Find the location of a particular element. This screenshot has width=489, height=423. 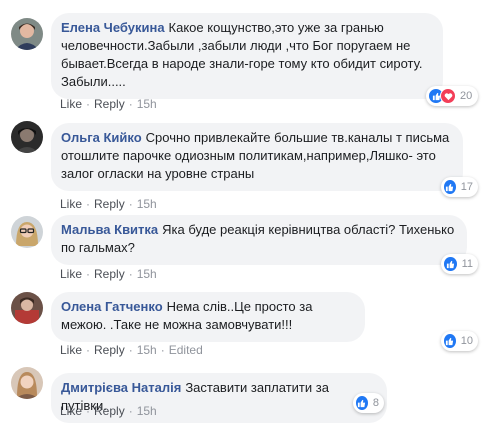

comment-author-link: Мальва Квитка is located at coordinates (109, 229).